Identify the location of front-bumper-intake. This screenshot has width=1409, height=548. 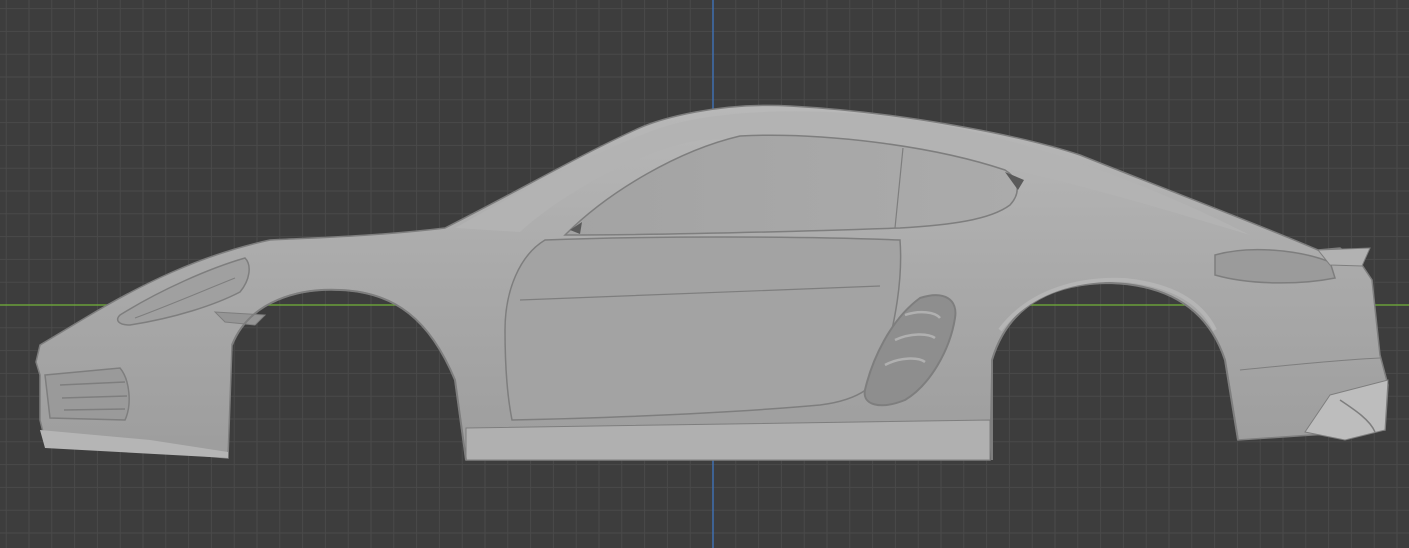
(87, 394).